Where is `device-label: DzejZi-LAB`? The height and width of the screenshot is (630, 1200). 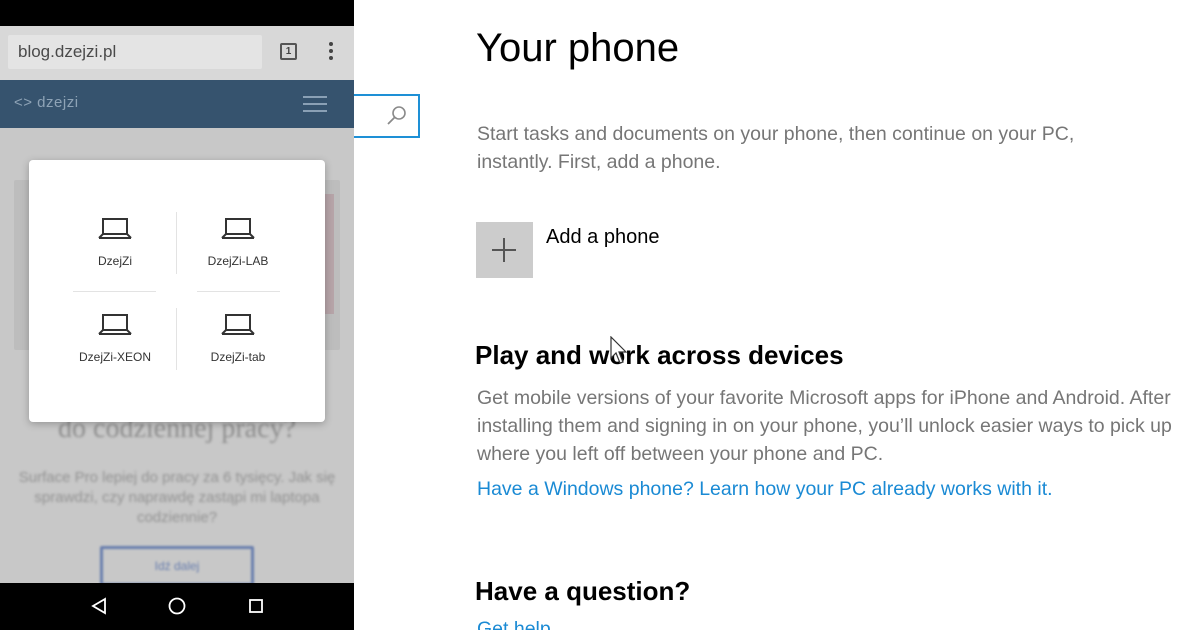 device-label: DzejZi-LAB is located at coordinates (238, 261).